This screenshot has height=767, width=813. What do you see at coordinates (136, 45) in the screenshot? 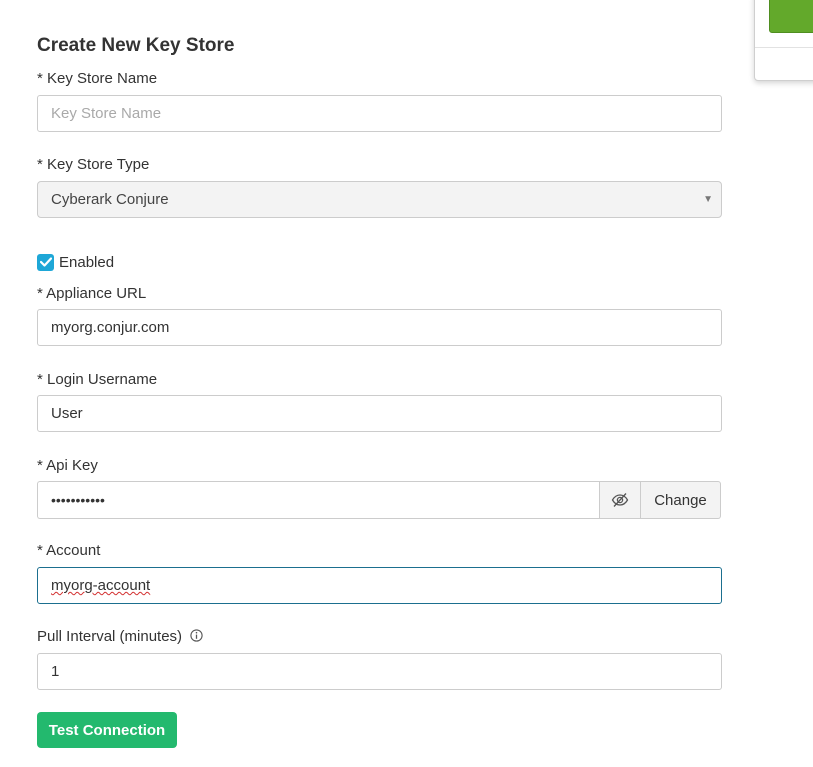
I see `page-title: Create New Key Store` at bounding box center [136, 45].